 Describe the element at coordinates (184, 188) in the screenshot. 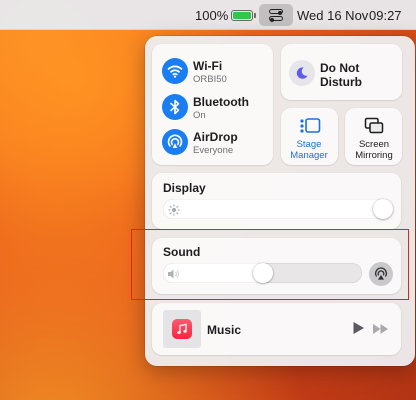

I see `display-title: Display` at that location.